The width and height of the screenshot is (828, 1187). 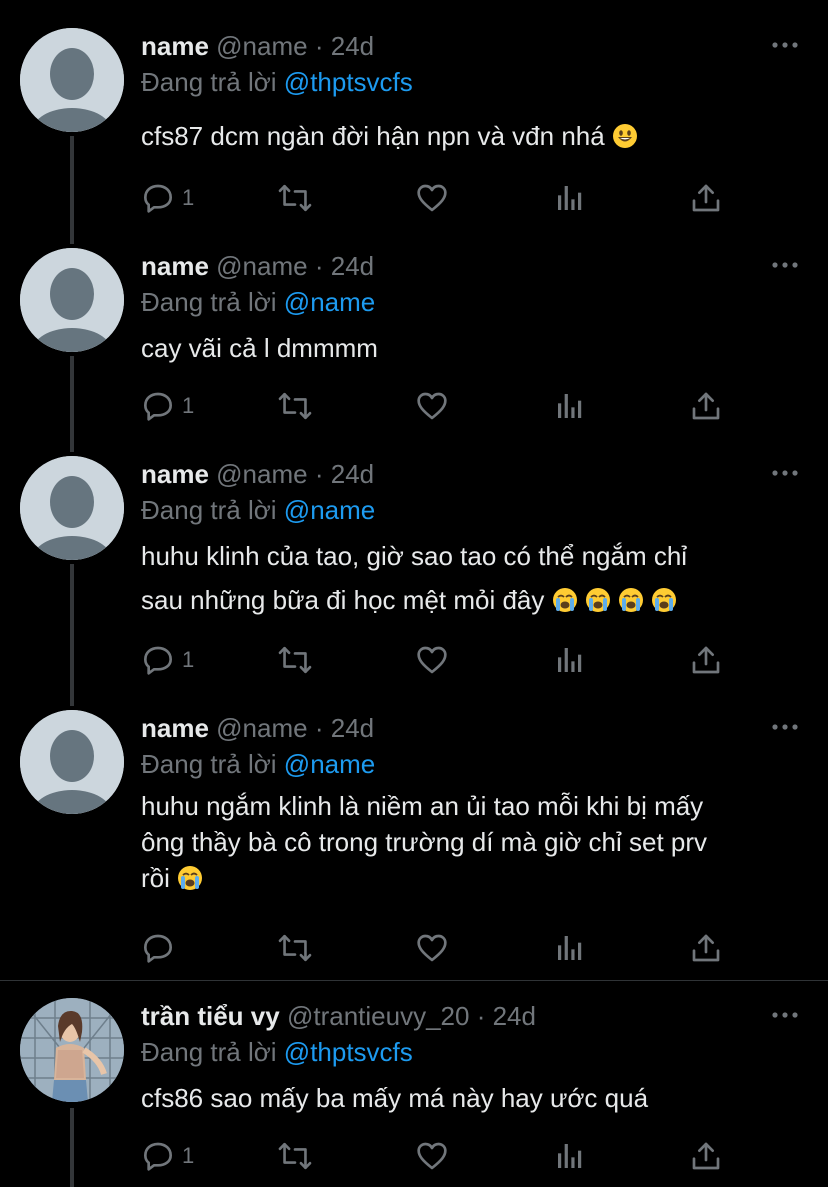 What do you see at coordinates (624, 136) in the screenshot?
I see `grinning-face-emoji` at bounding box center [624, 136].